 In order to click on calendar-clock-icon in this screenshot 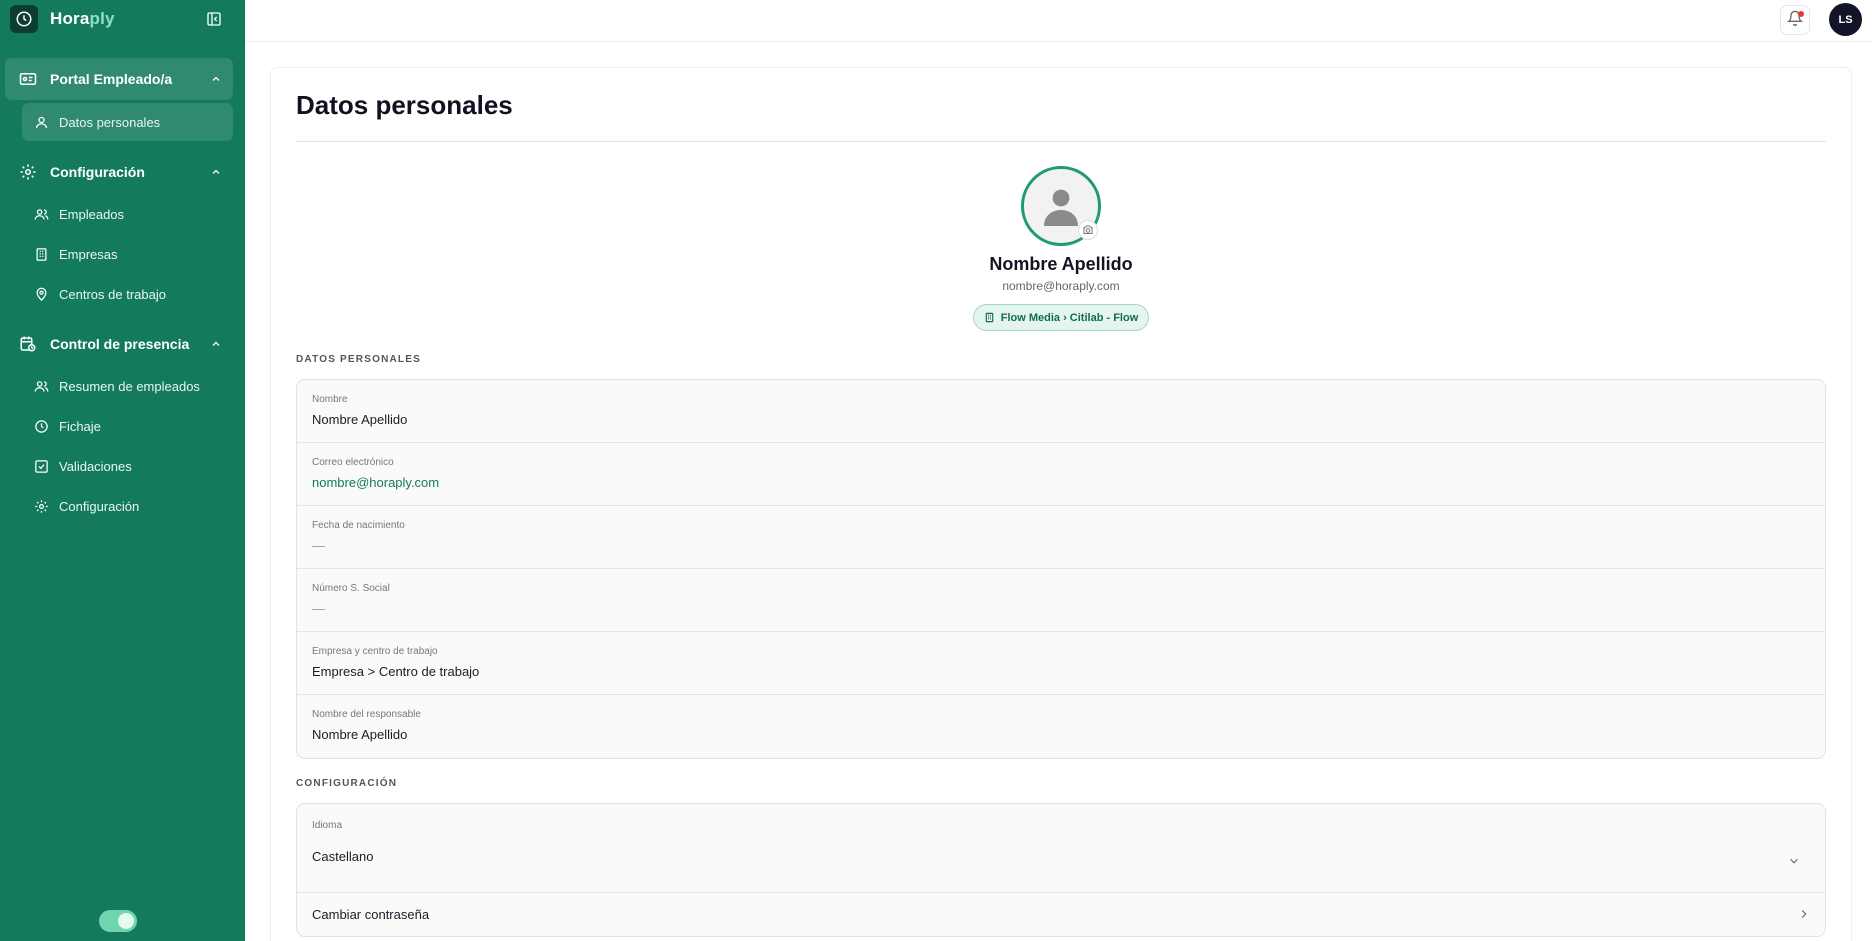, I will do `click(28, 344)`.